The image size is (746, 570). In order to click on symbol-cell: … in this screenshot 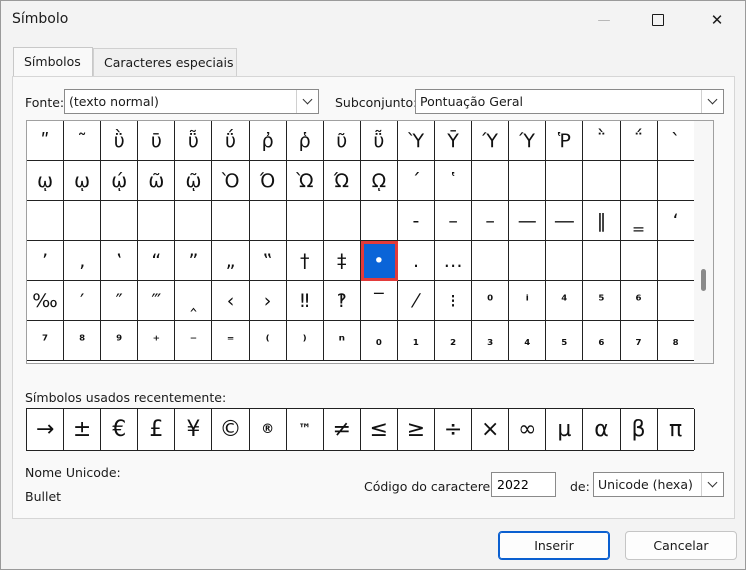, I will do `click(454, 261)`.